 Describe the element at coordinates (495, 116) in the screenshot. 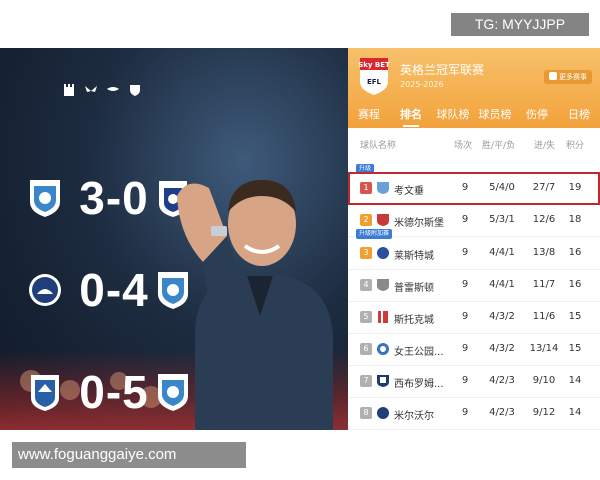

I see `tab-player-rankings: 球员榜` at that location.